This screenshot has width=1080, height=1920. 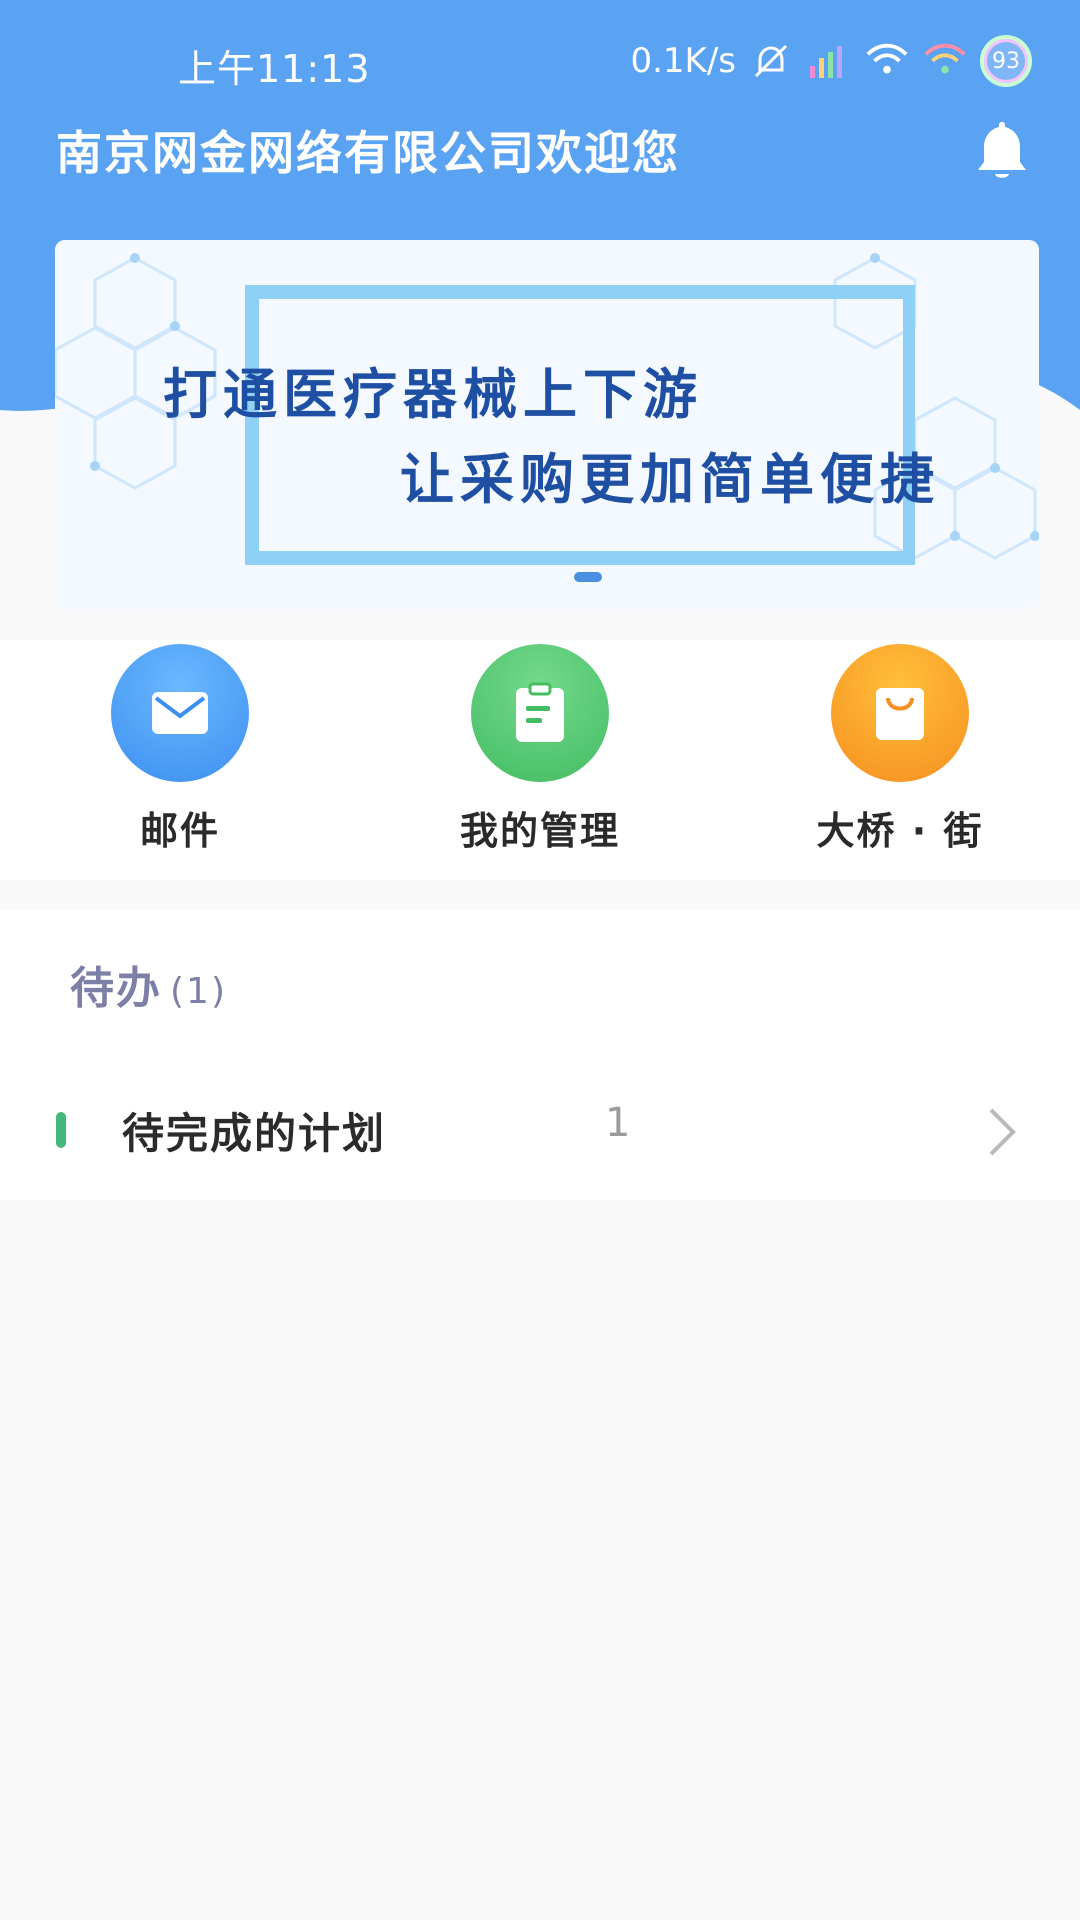 I want to click on status-time: 上午11:13, so click(x=274, y=69).